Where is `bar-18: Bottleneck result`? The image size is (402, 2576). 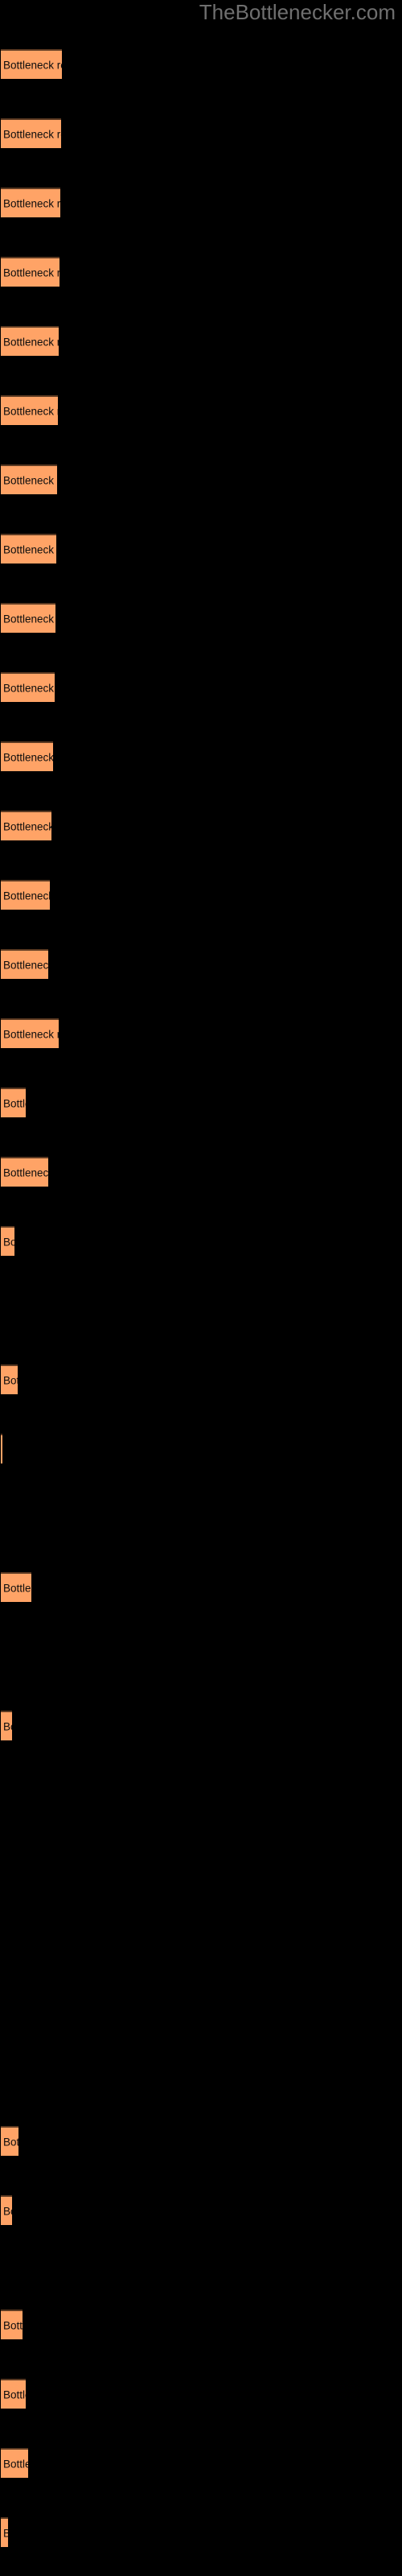 bar-18: Bottleneck result is located at coordinates (7, 1241).